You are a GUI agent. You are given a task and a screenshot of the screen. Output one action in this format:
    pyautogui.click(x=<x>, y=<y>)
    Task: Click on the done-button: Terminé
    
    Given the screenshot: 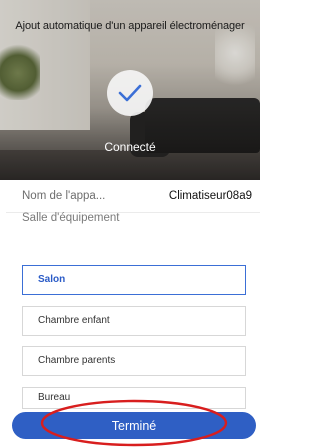 What is the action you would take?
    pyautogui.click(x=134, y=425)
    